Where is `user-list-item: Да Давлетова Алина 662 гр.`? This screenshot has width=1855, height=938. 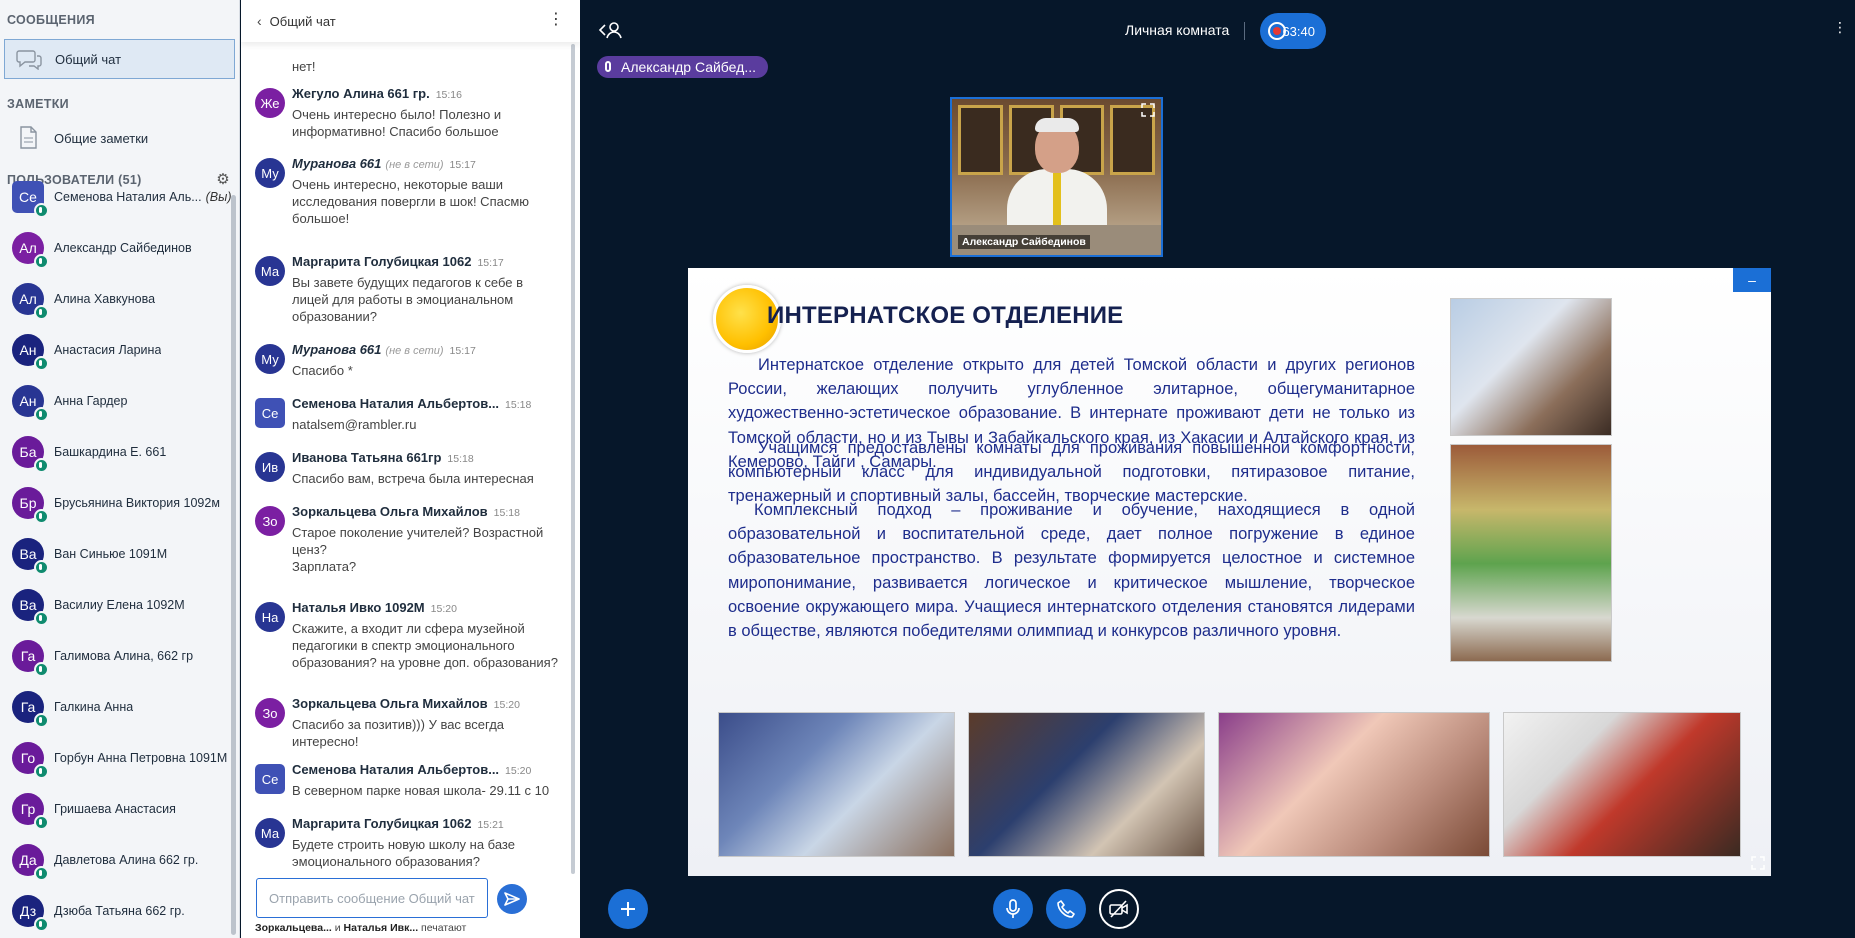 user-list-item: Да Давлетова Алина 662 гр. is located at coordinates (118, 859).